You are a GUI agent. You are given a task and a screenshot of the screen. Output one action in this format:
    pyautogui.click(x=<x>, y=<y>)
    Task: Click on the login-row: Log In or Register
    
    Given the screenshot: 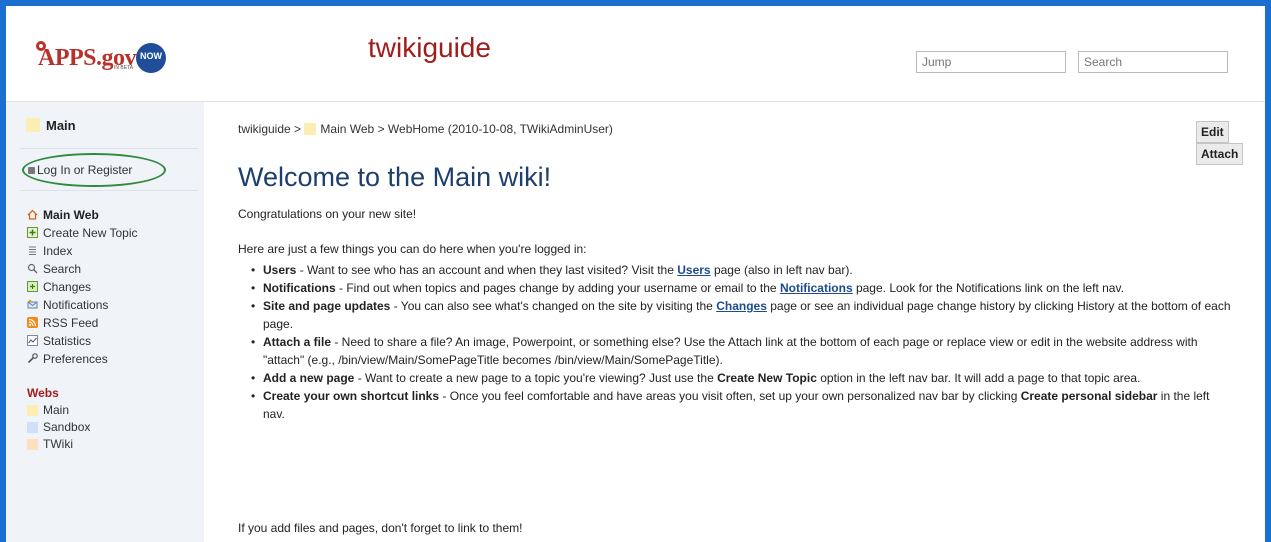 What is the action you would take?
    pyautogui.click(x=80, y=170)
    